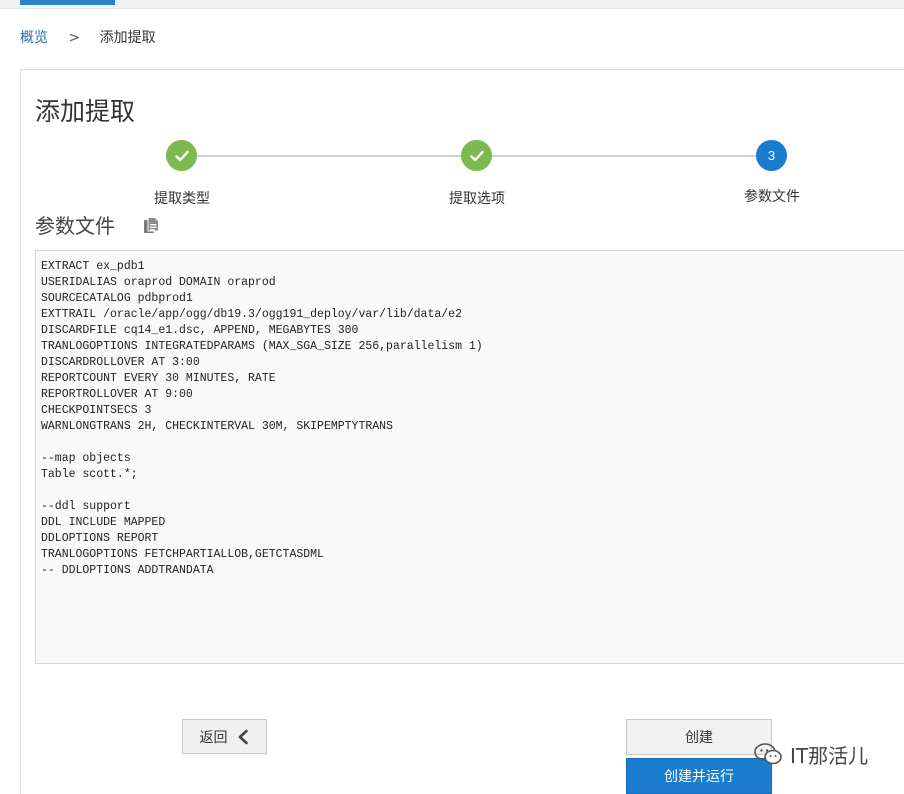 This screenshot has height=794, width=904. I want to click on active-nav-tab-indicator, so click(67, 2).